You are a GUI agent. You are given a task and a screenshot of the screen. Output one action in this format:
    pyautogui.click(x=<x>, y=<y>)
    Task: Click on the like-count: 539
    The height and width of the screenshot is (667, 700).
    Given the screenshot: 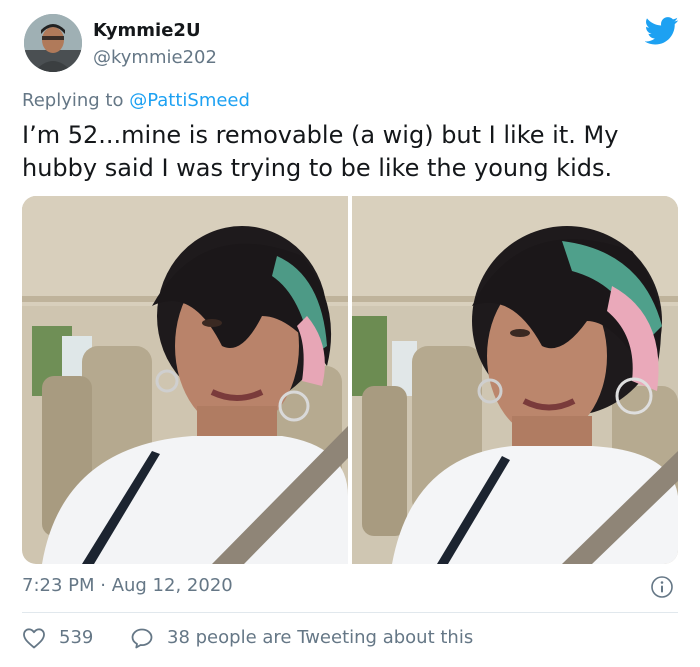 What is the action you would take?
    pyautogui.click(x=76, y=637)
    